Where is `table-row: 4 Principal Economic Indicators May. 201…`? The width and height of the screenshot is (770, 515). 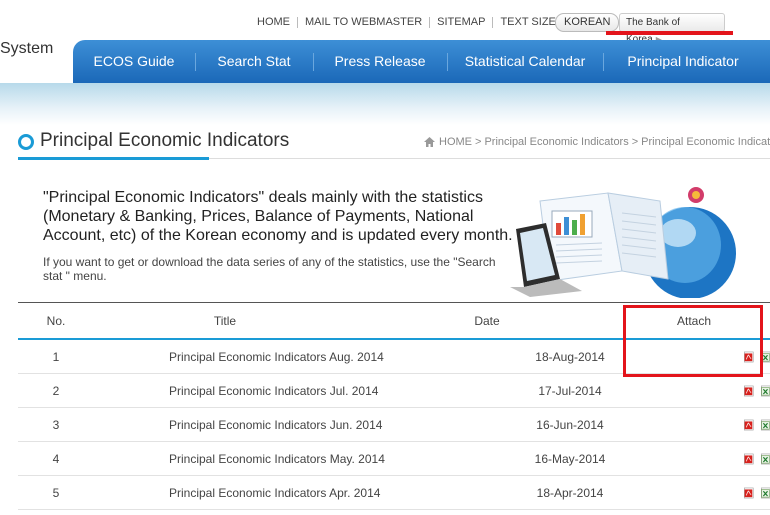 table-row: 4 Principal Economic Indicators May. 201… is located at coordinates (394, 459).